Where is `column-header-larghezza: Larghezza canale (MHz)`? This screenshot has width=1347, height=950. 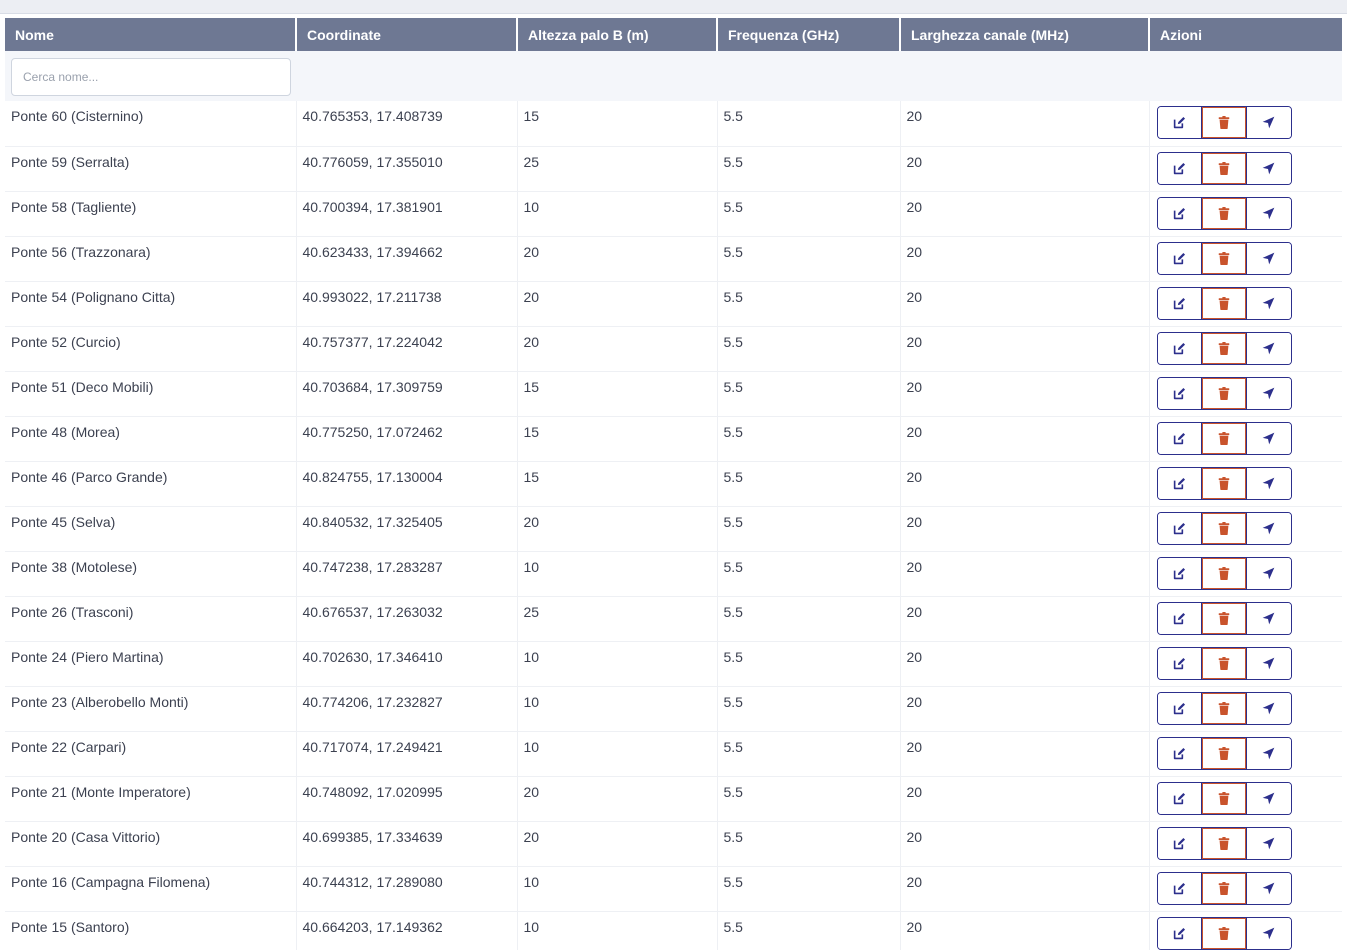
column-header-larghezza: Larghezza canale (MHz) is located at coordinates (1025, 34).